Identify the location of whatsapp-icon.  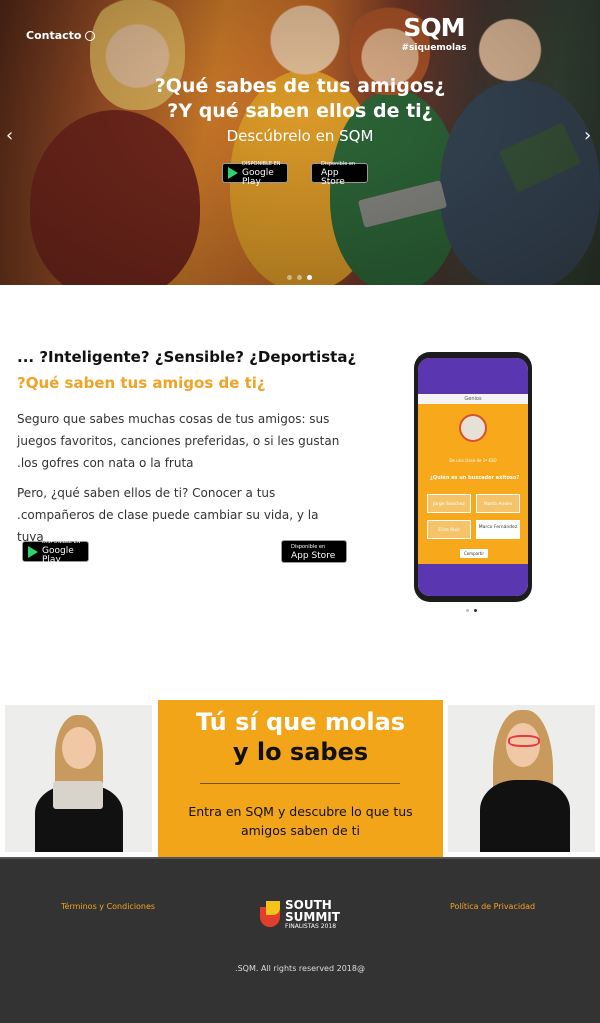
(90, 35).